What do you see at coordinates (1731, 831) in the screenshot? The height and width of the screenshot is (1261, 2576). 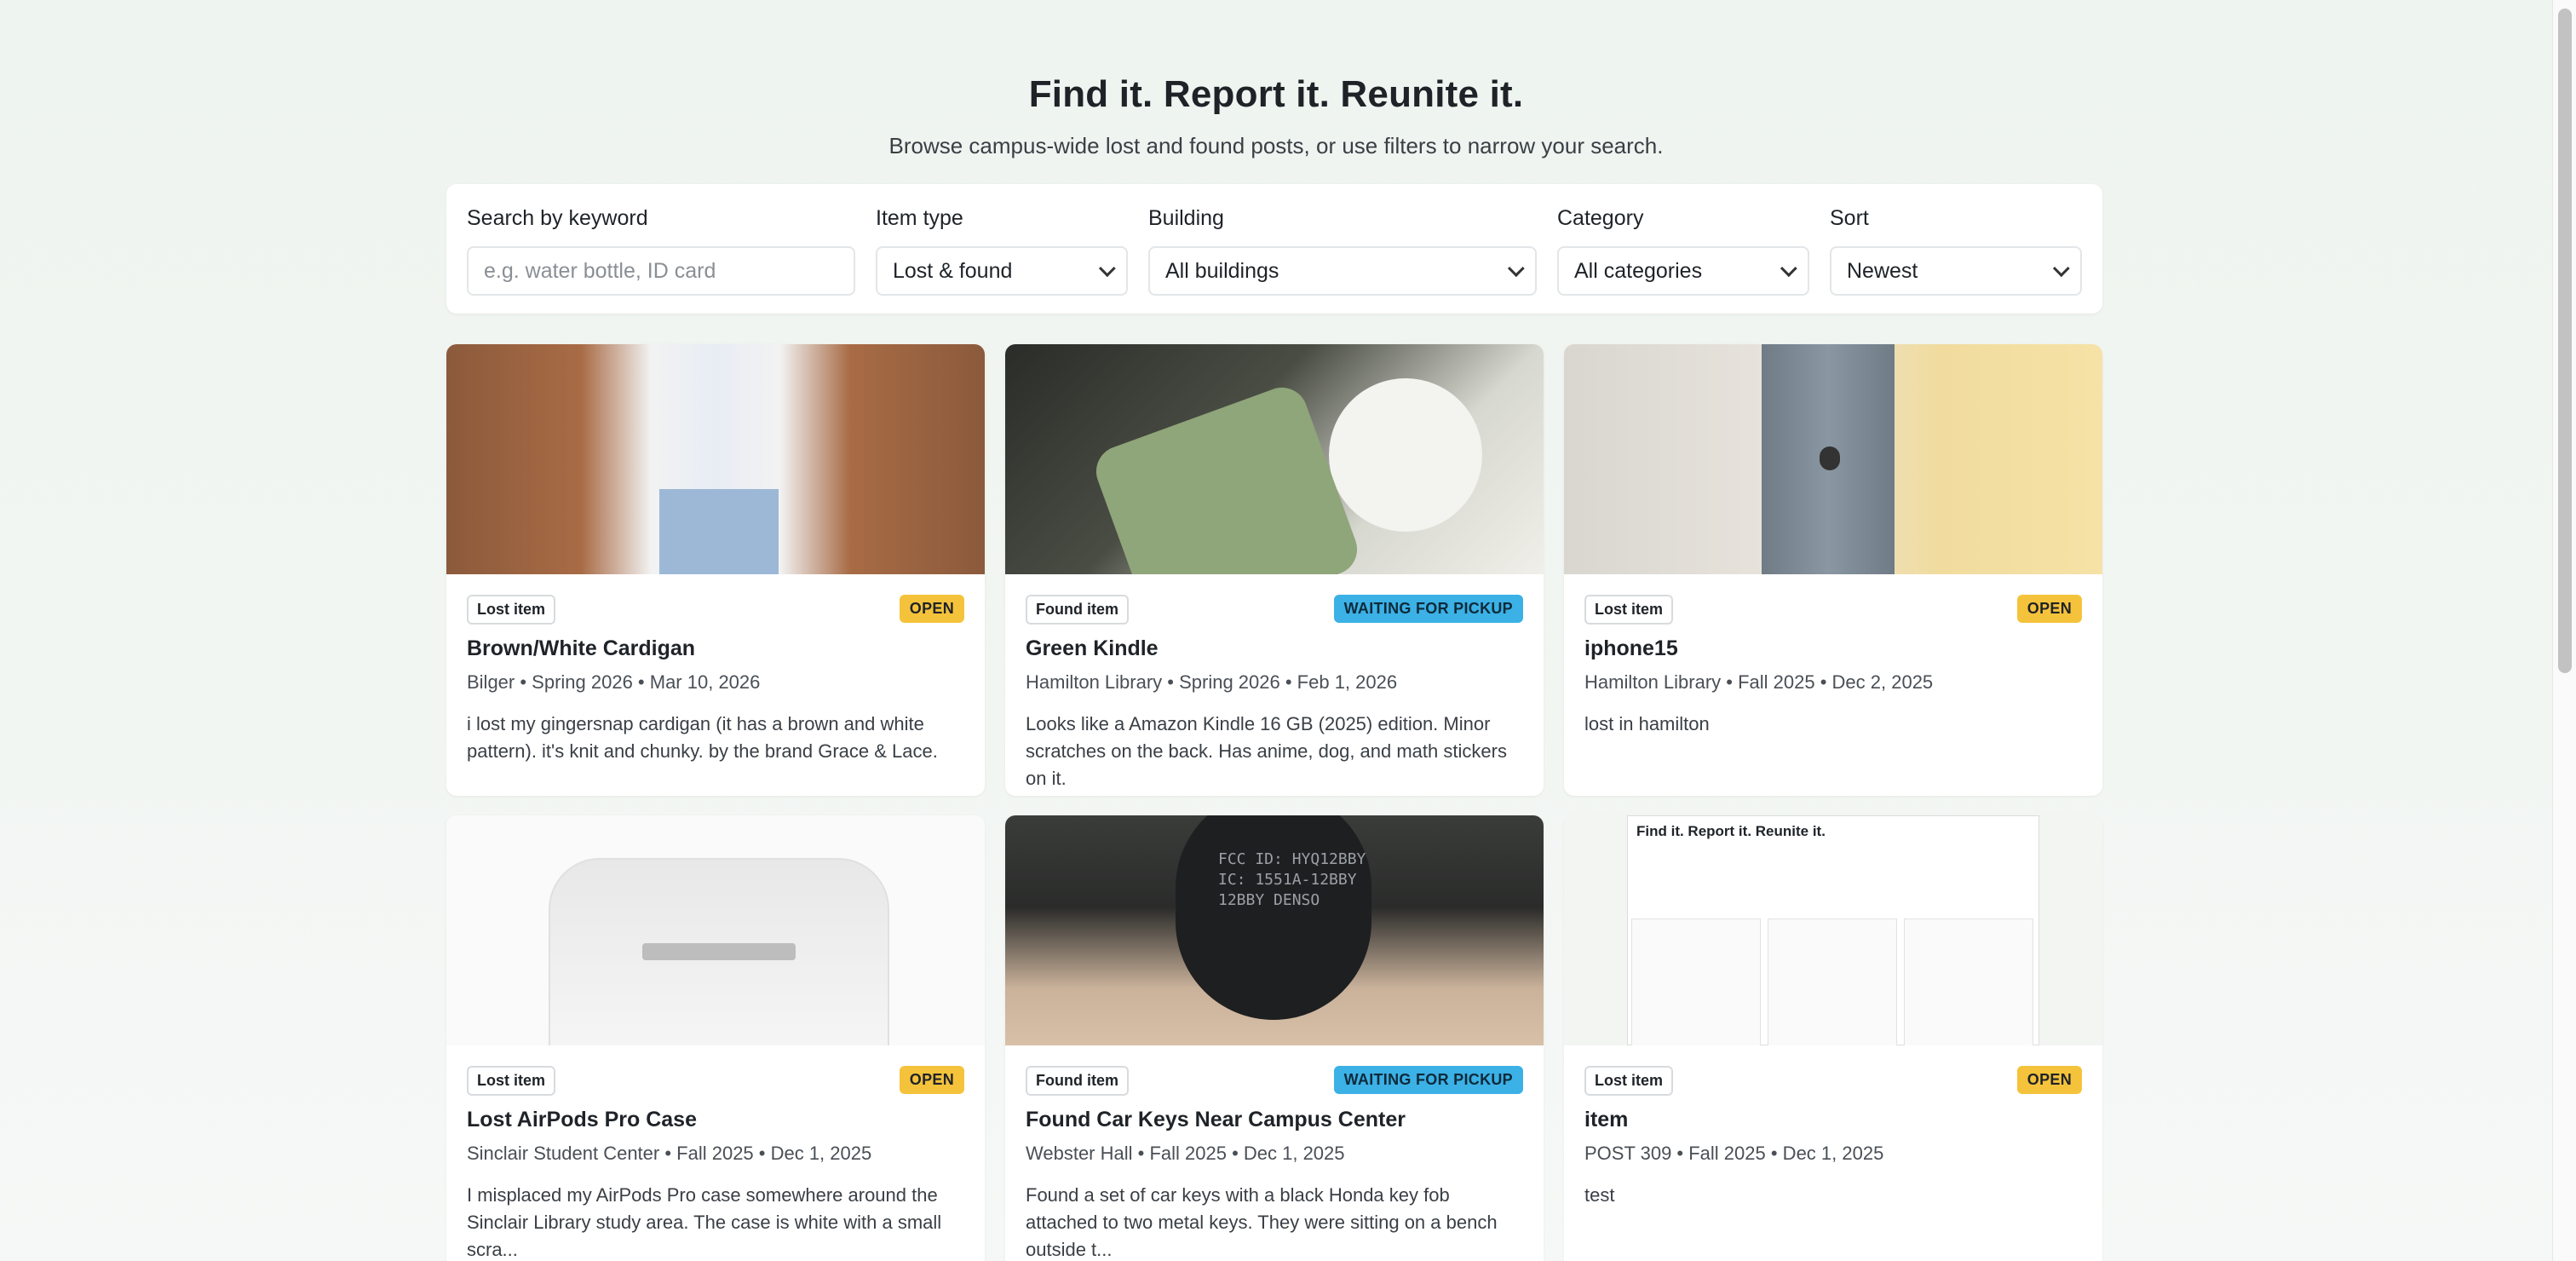 I see `mini-screenshot-title: Find it. Report it. Reunite it.` at bounding box center [1731, 831].